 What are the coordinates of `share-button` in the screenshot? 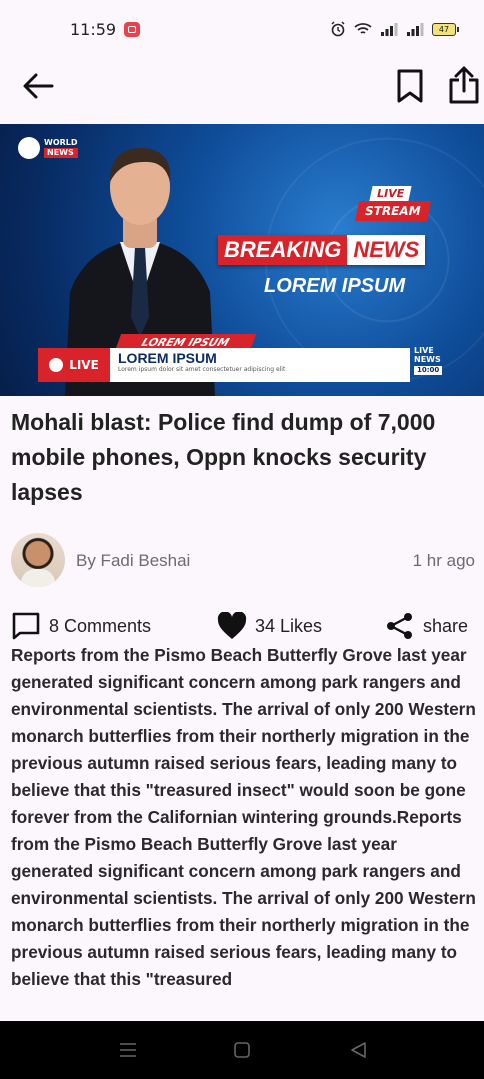 It's located at (464, 85).